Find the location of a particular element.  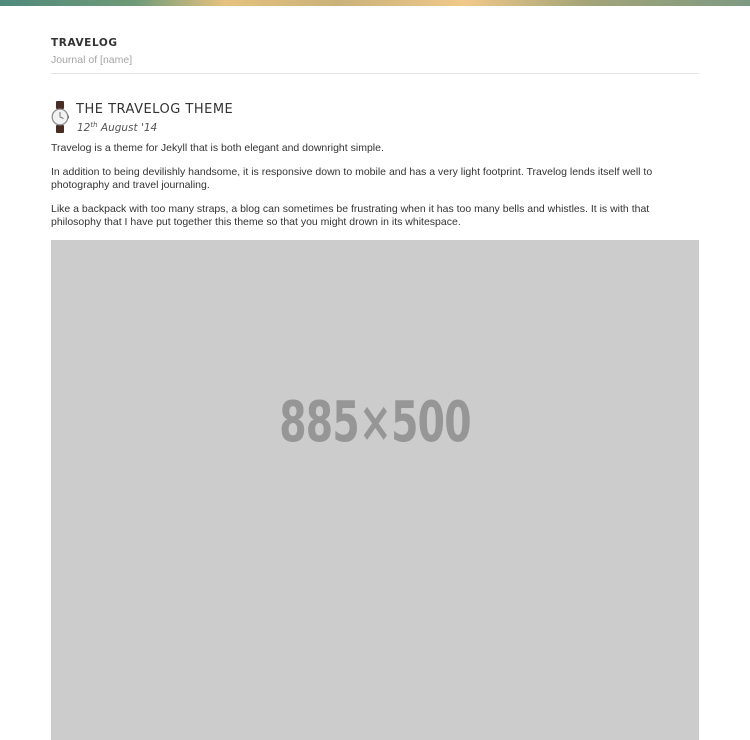

site-header: TRAVELOG Journal of [name] is located at coordinates (375, 40).